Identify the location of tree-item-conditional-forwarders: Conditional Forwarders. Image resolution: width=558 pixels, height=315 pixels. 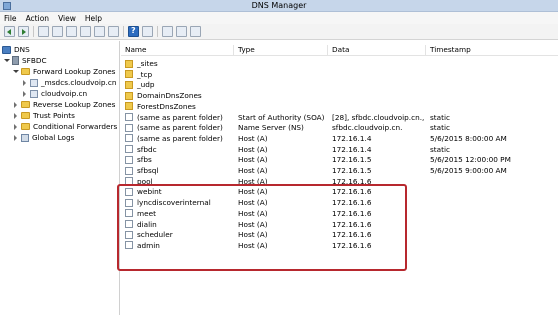
(65, 126).